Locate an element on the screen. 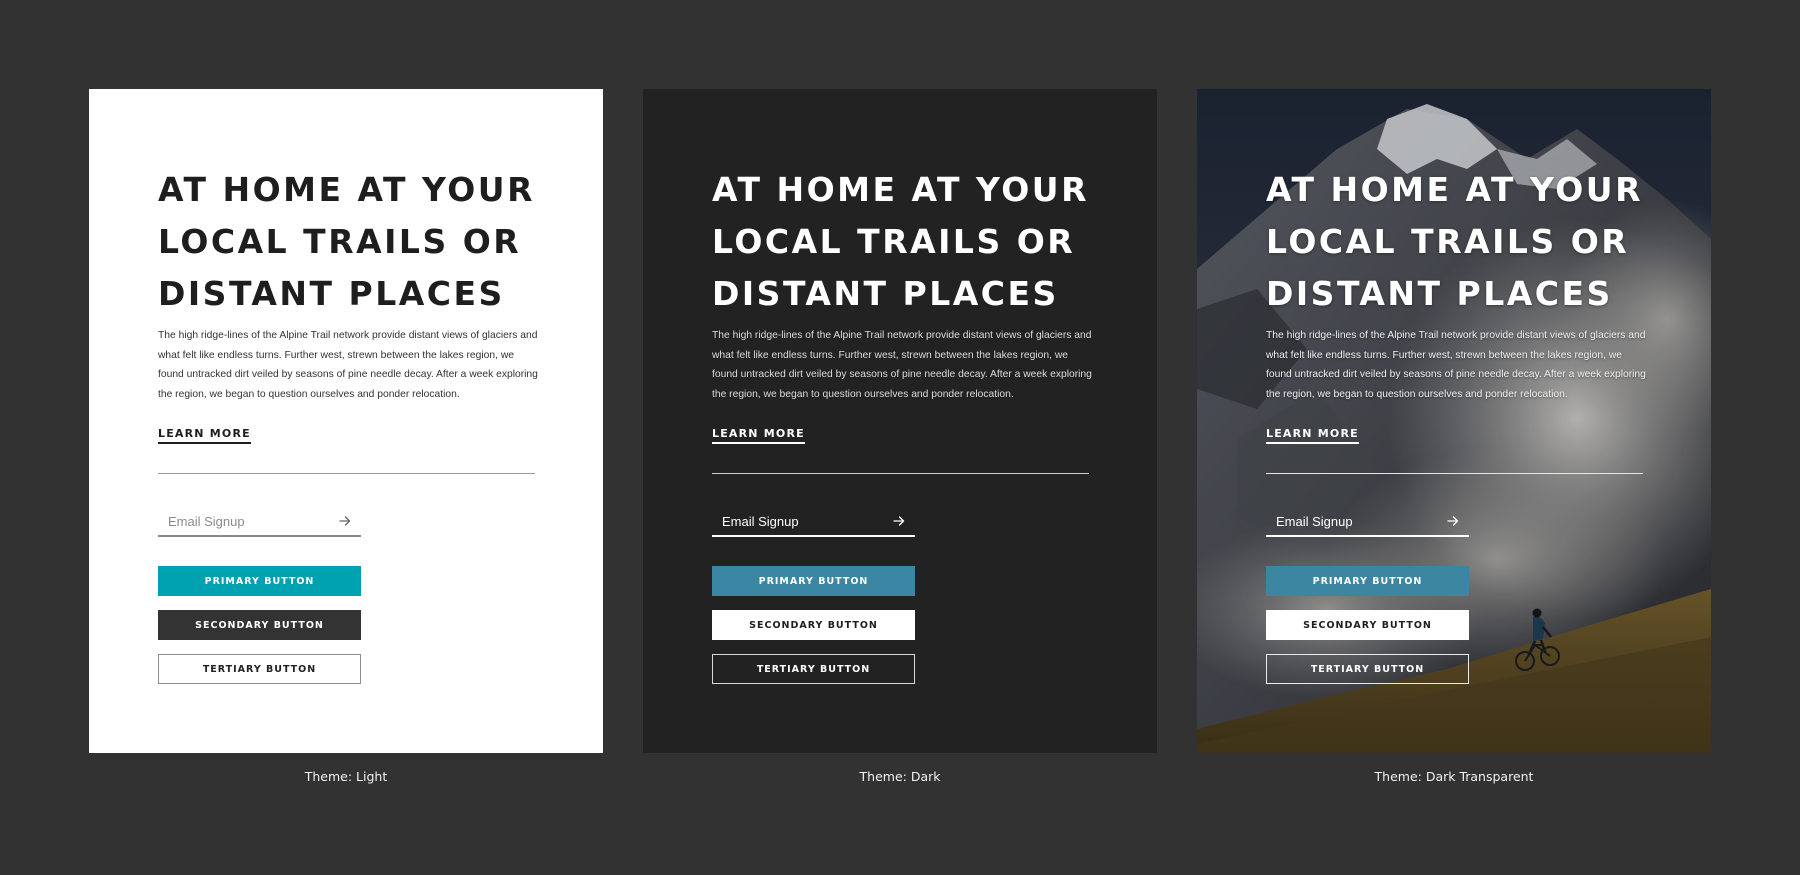 The height and width of the screenshot is (875, 1800). theme-caption-light: Theme: Light is located at coordinates (346, 776).